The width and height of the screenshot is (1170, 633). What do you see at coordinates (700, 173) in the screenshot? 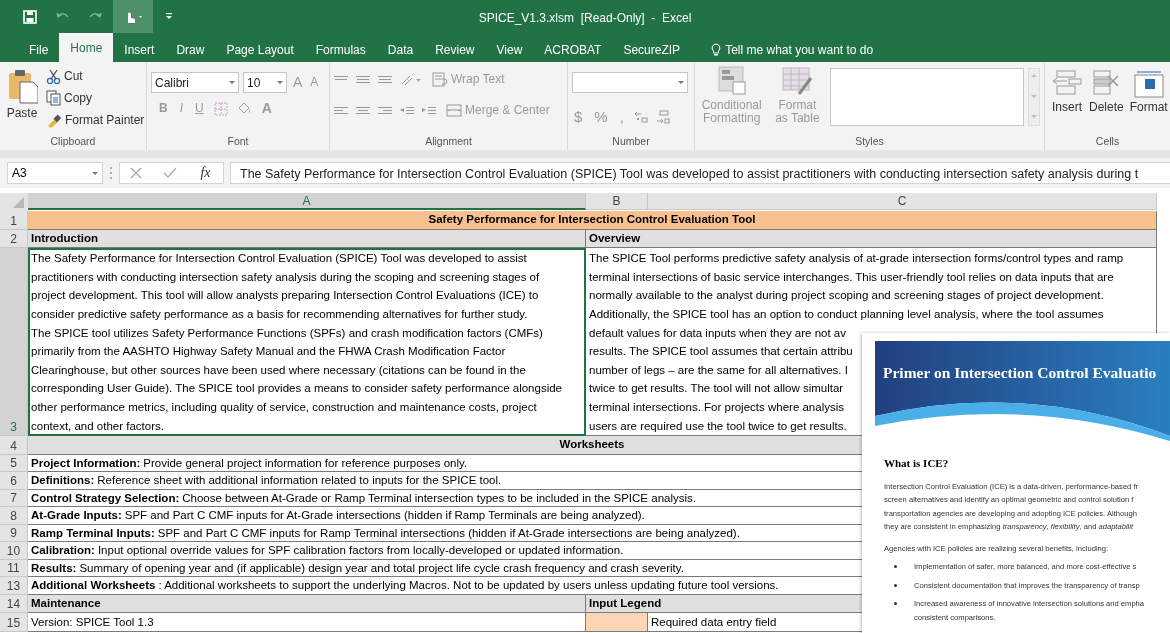
I see `formula-field: The Safety Performance for Intersection Control Evaluation (SPICE) Tool was developed to assist practitioners with conducting intersection safety analysis during t` at bounding box center [700, 173].